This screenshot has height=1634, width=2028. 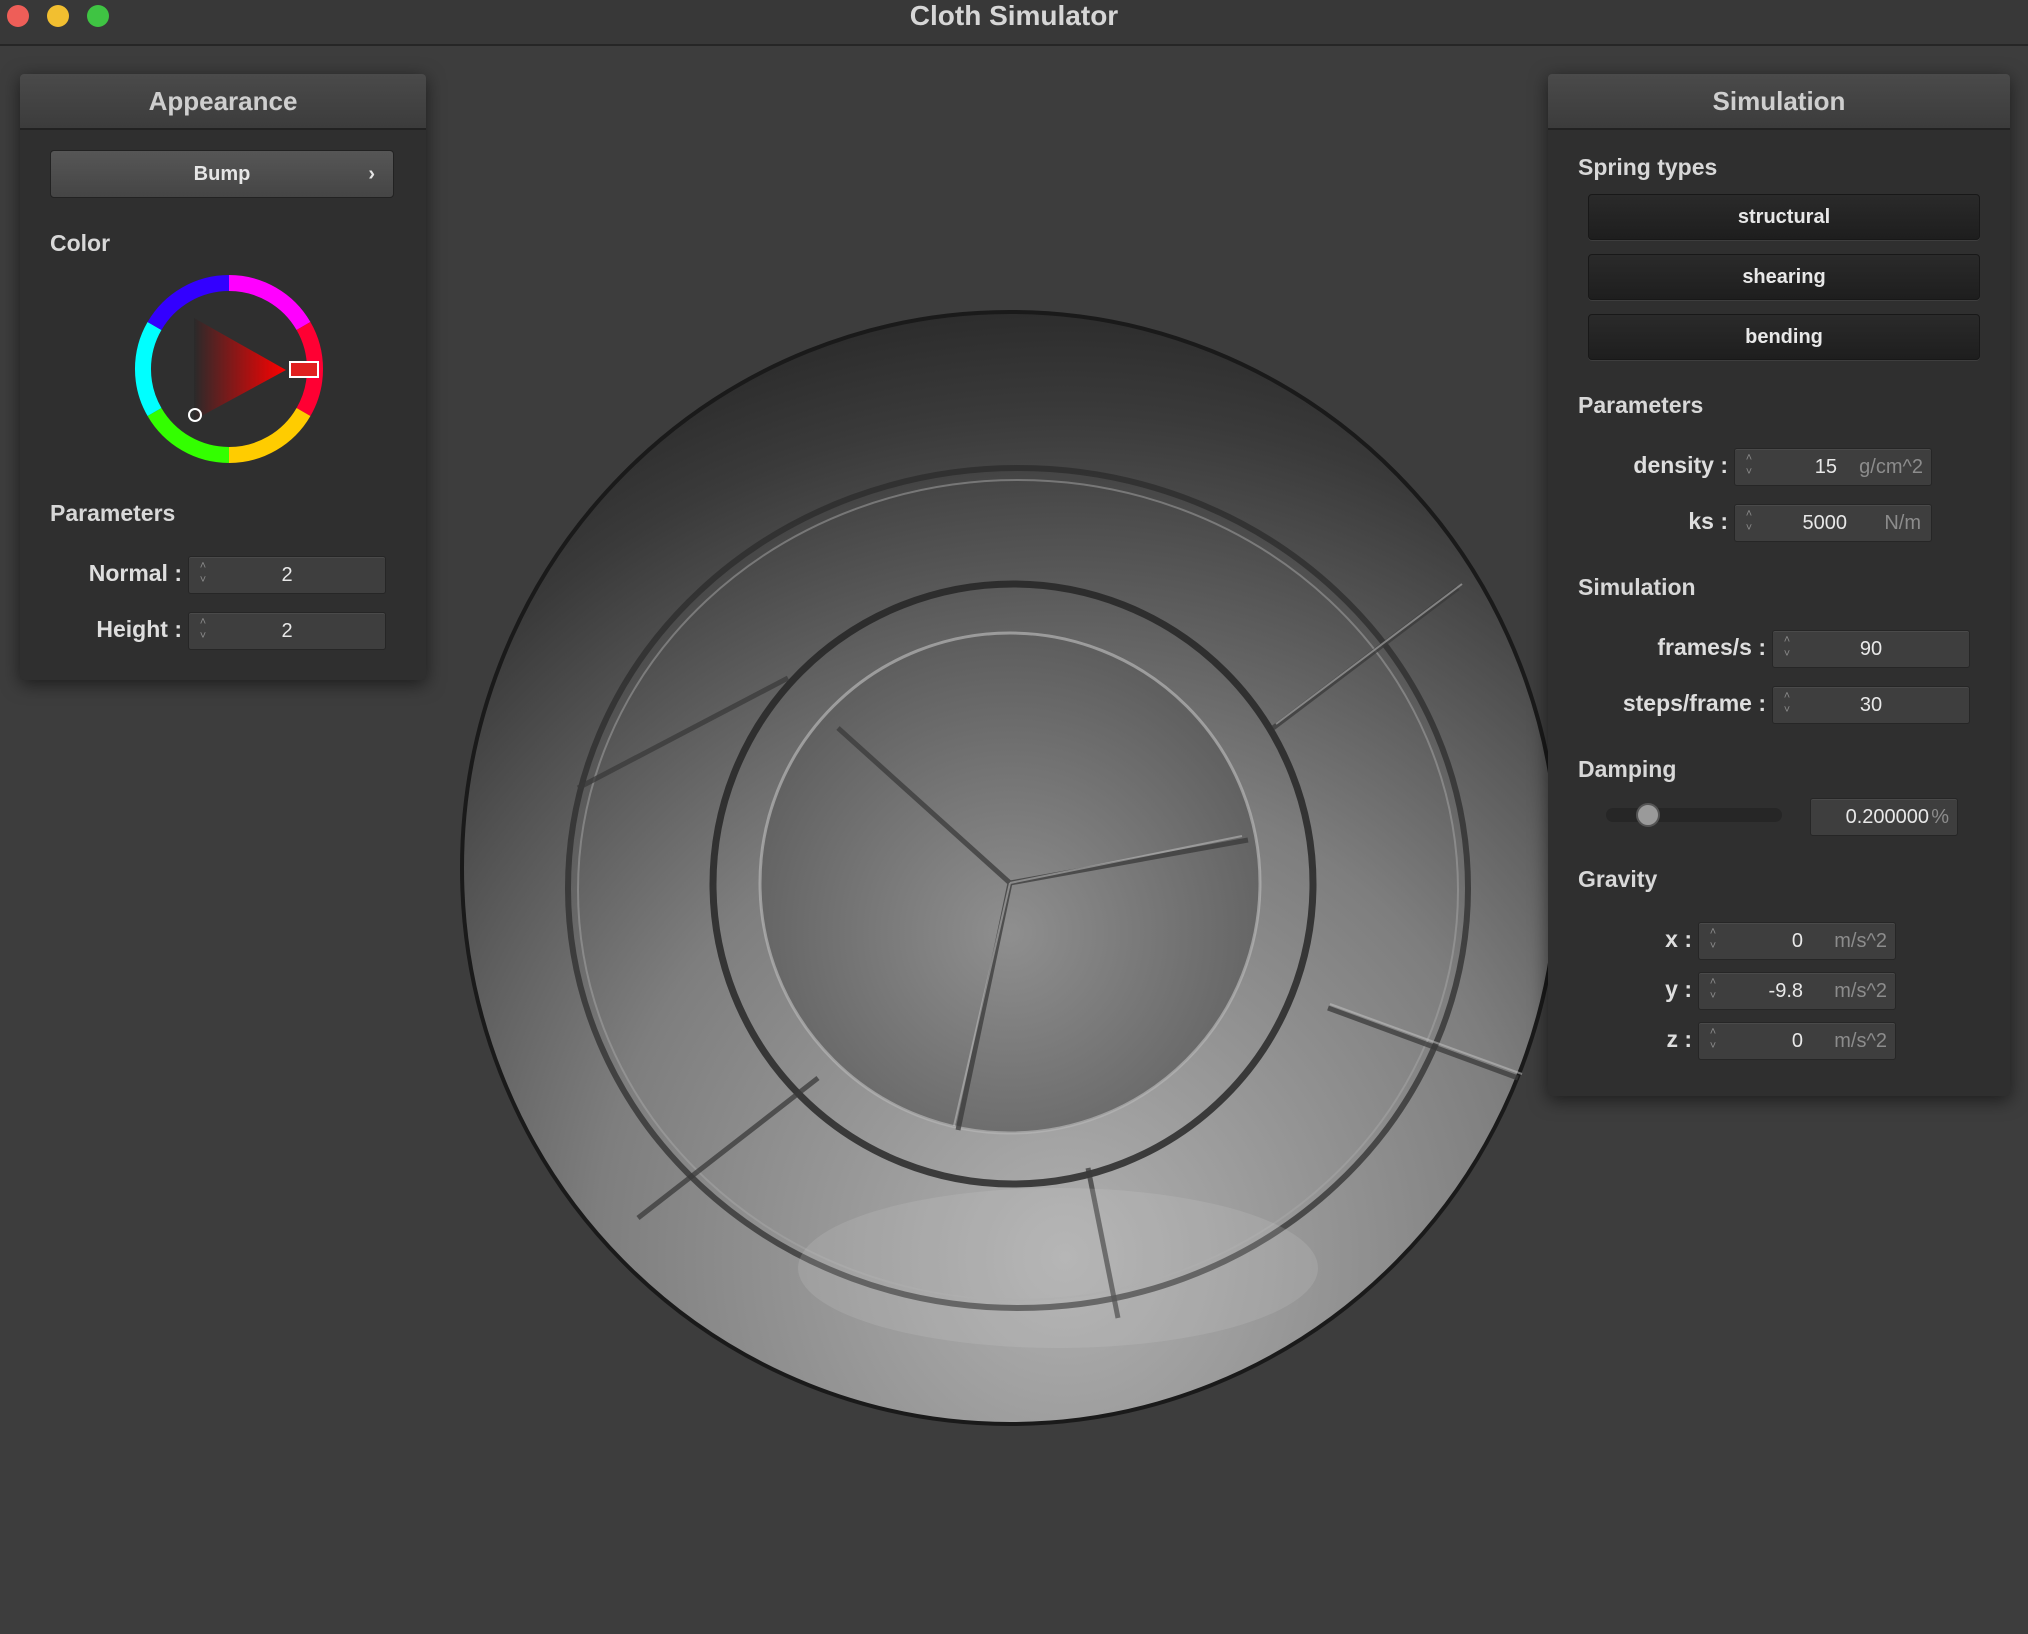 What do you see at coordinates (1711, 647) in the screenshot?
I see `frames-per-second-label: frames/s :` at bounding box center [1711, 647].